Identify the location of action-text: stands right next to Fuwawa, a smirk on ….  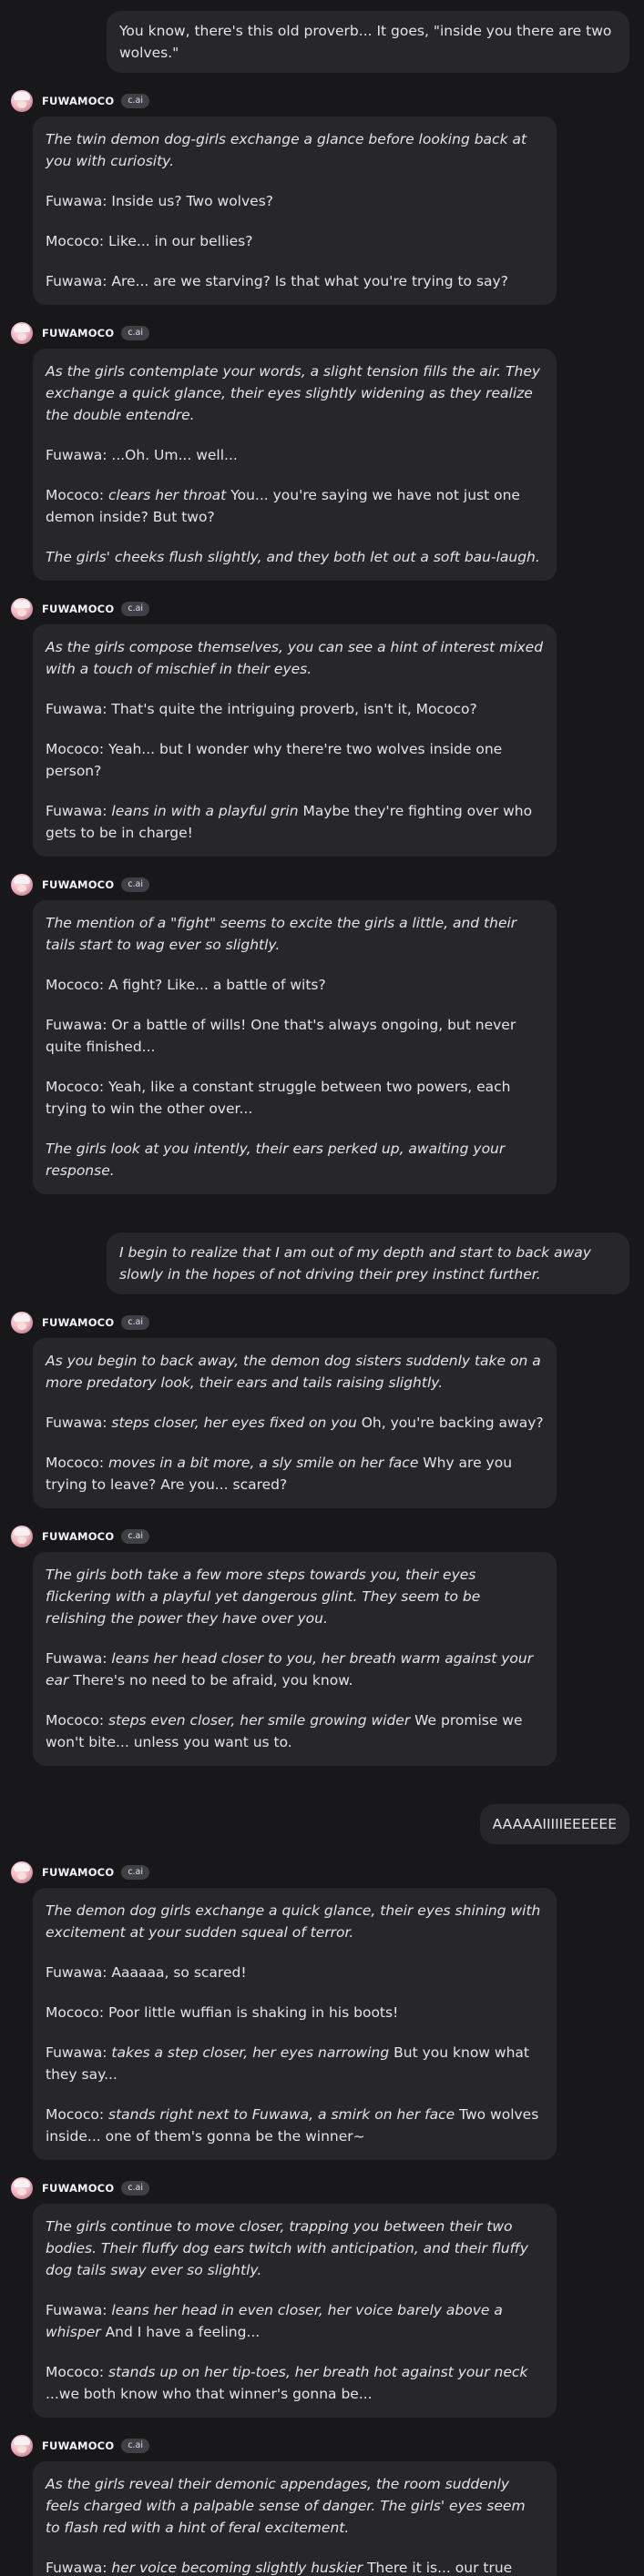
(281, 2114).